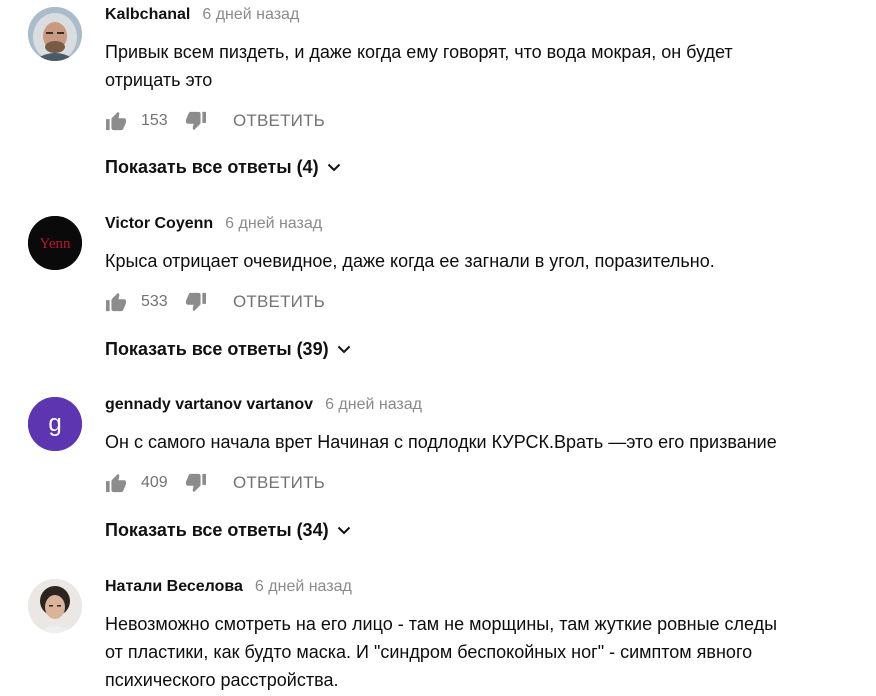  What do you see at coordinates (209, 405) in the screenshot?
I see `author-name: gennady vartanov vartanov` at bounding box center [209, 405].